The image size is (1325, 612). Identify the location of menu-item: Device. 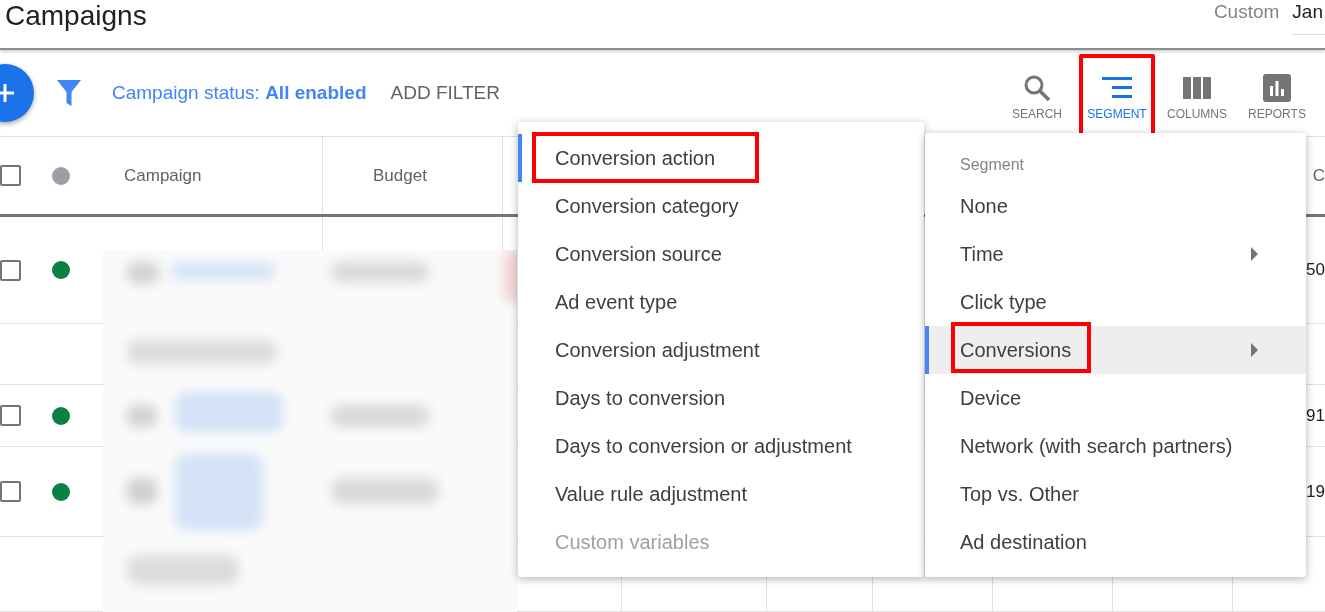
(1115, 398).